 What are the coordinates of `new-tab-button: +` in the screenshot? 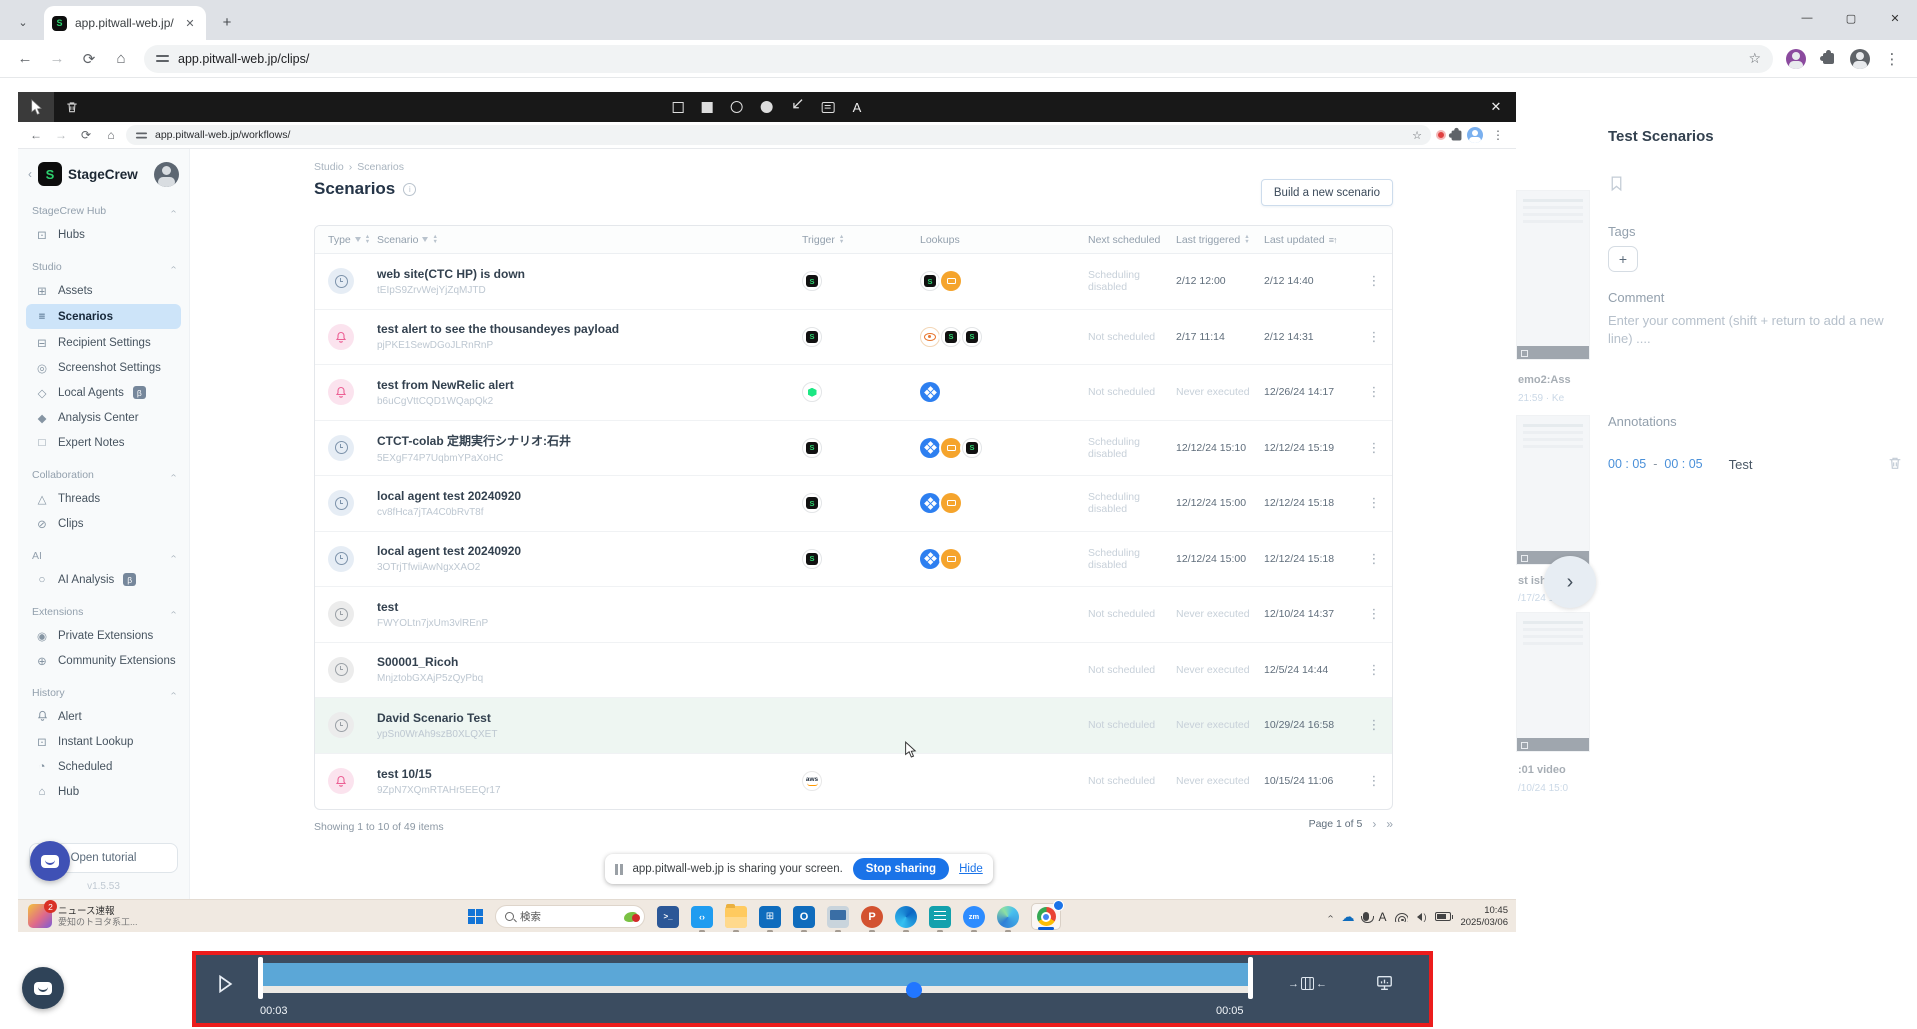 It's located at (227, 22).